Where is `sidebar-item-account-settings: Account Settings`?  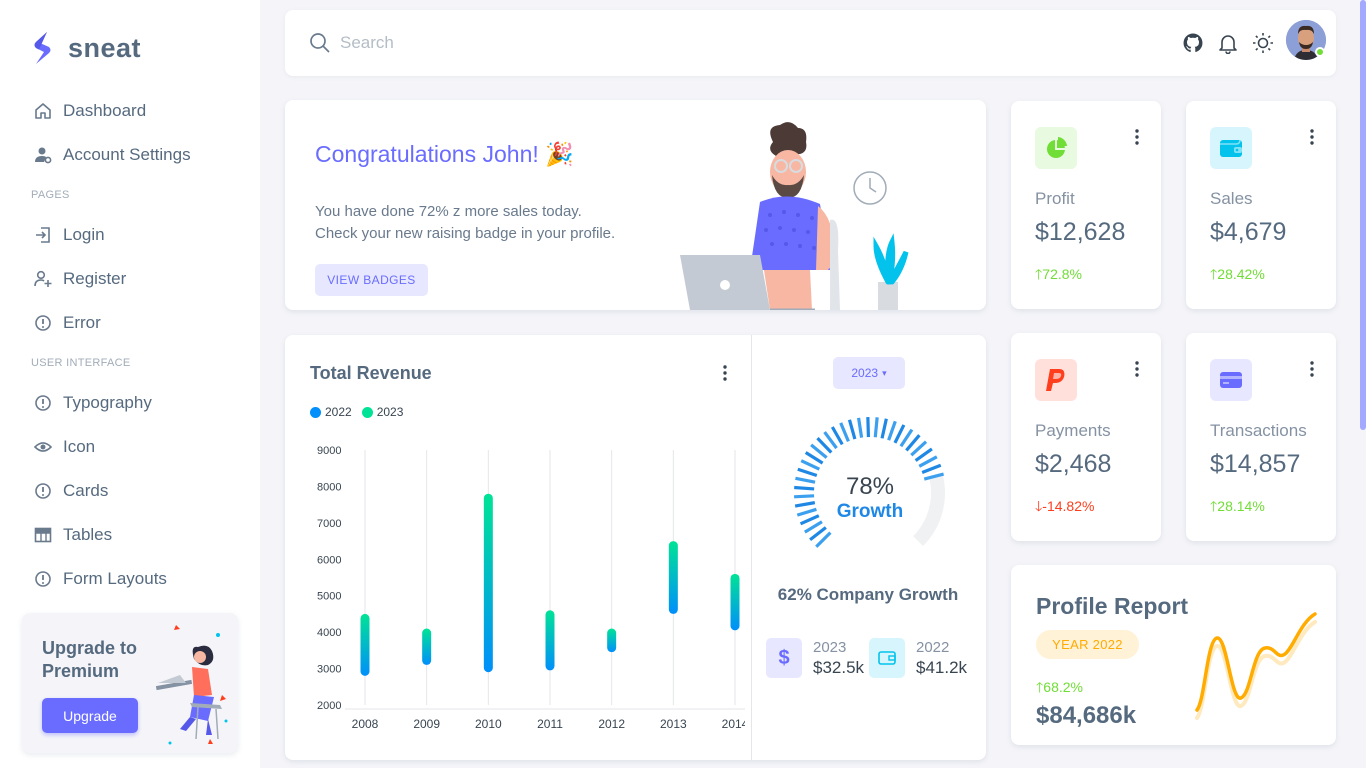
sidebar-item-account-settings: Account Settings is located at coordinates (130, 155).